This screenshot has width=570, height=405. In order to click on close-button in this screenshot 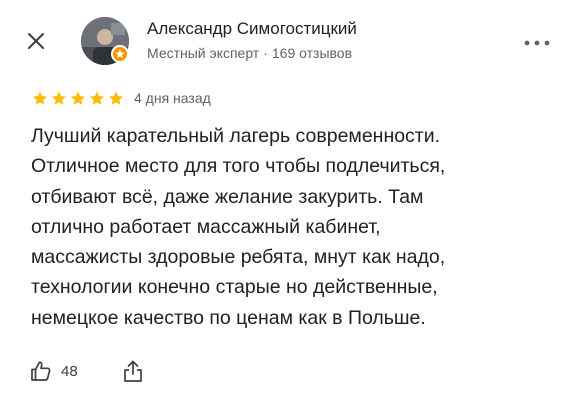, I will do `click(36, 41)`.